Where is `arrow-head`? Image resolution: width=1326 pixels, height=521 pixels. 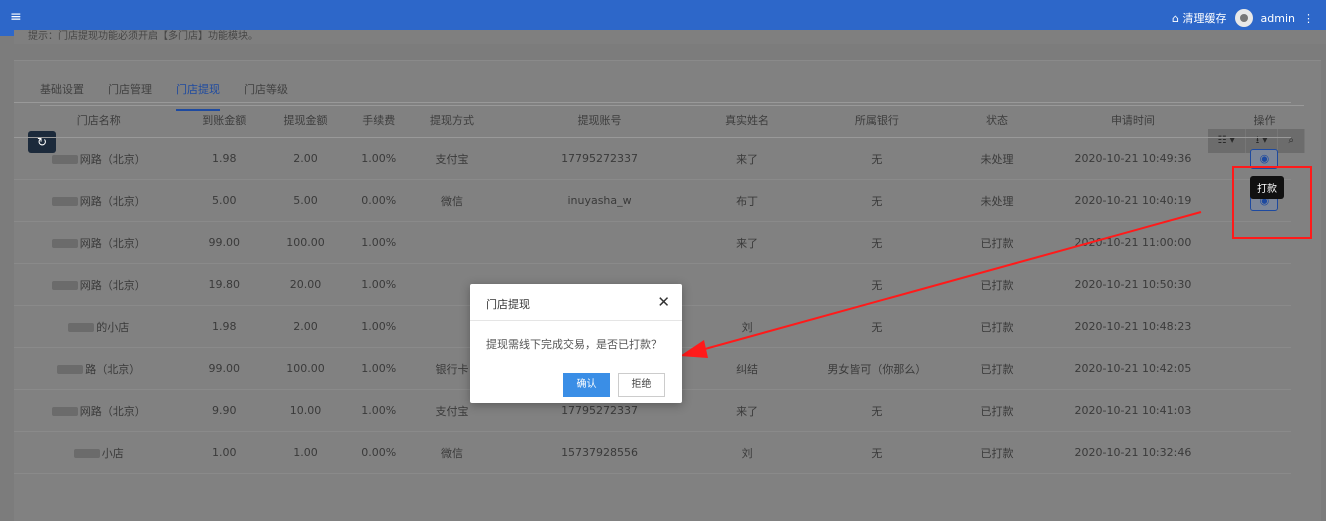 arrow-head is located at coordinates (694, 349).